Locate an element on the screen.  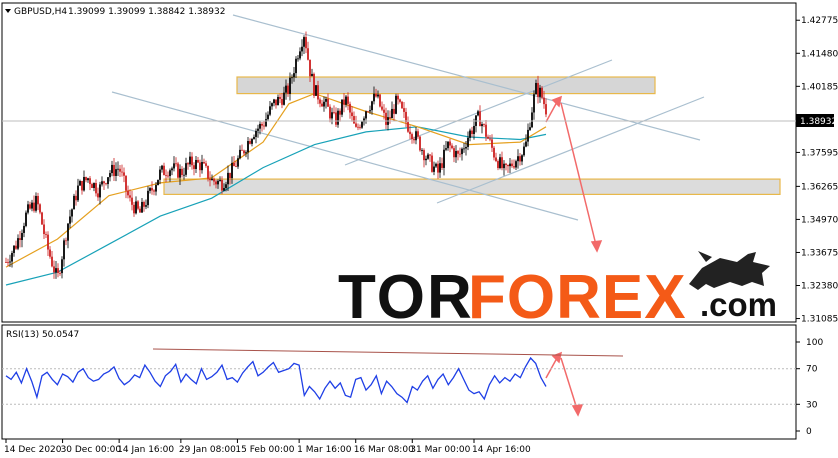
time-tick-label: 30 Dec 00:00 is located at coordinates (91, 450).